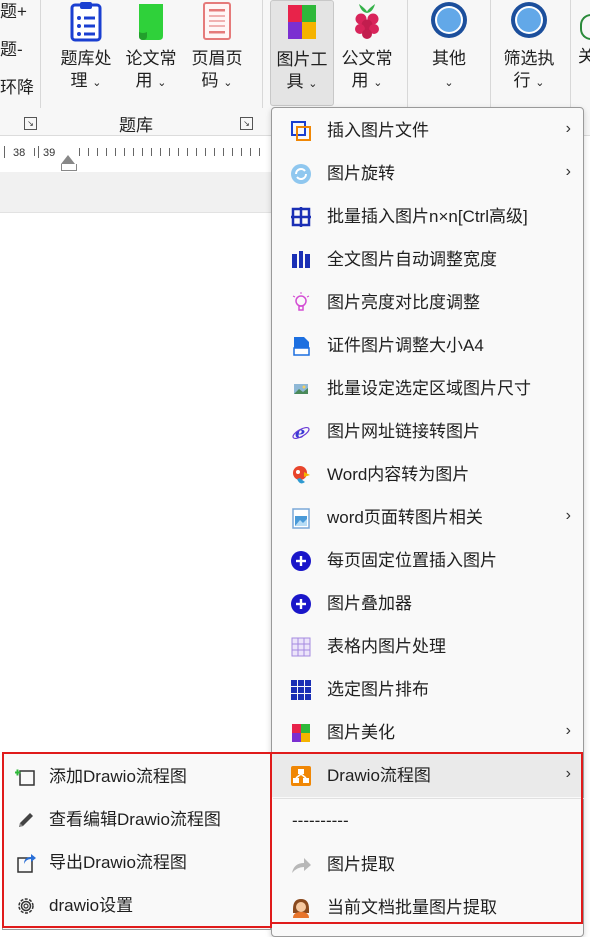 This screenshot has width=590, height=937. Describe the element at coordinates (361, 173) in the screenshot. I see `menu-item-label: 图片旋转` at that location.